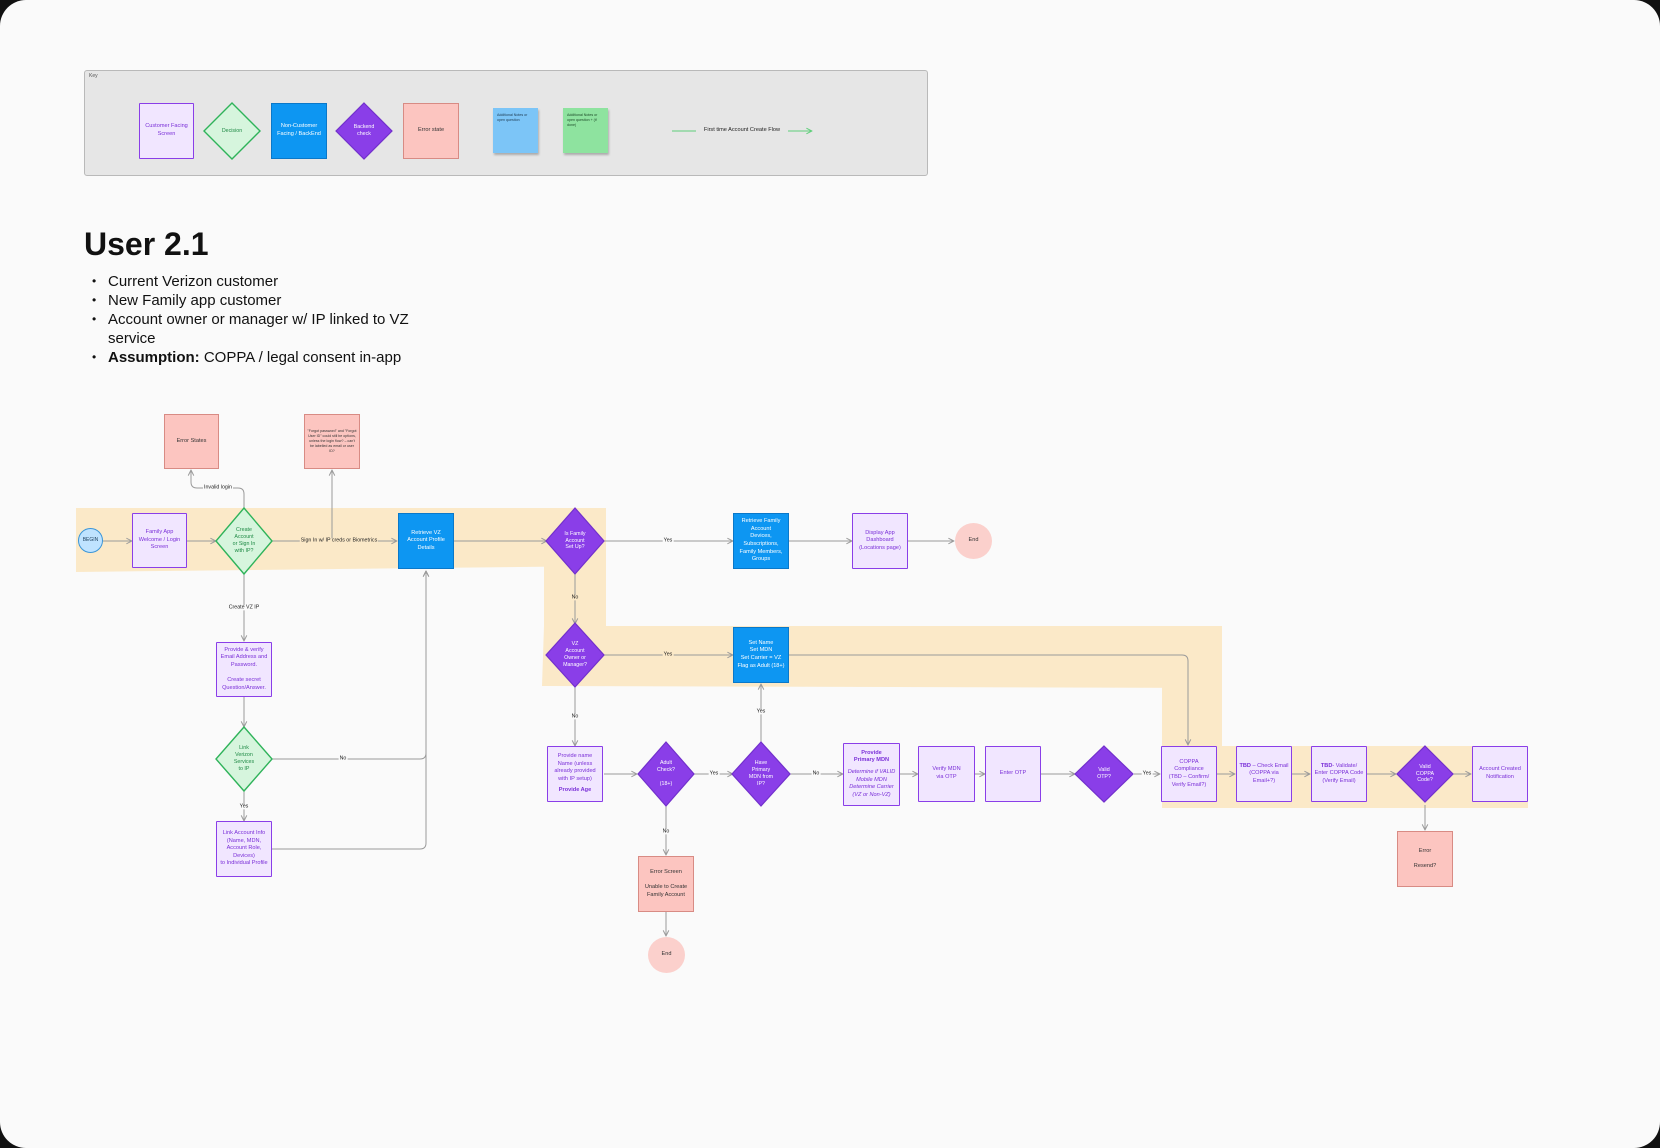 This screenshot has width=1660, height=1148. I want to click on welcome-login-screen: Family App Welcome / Login Screen, so click(159, 540).